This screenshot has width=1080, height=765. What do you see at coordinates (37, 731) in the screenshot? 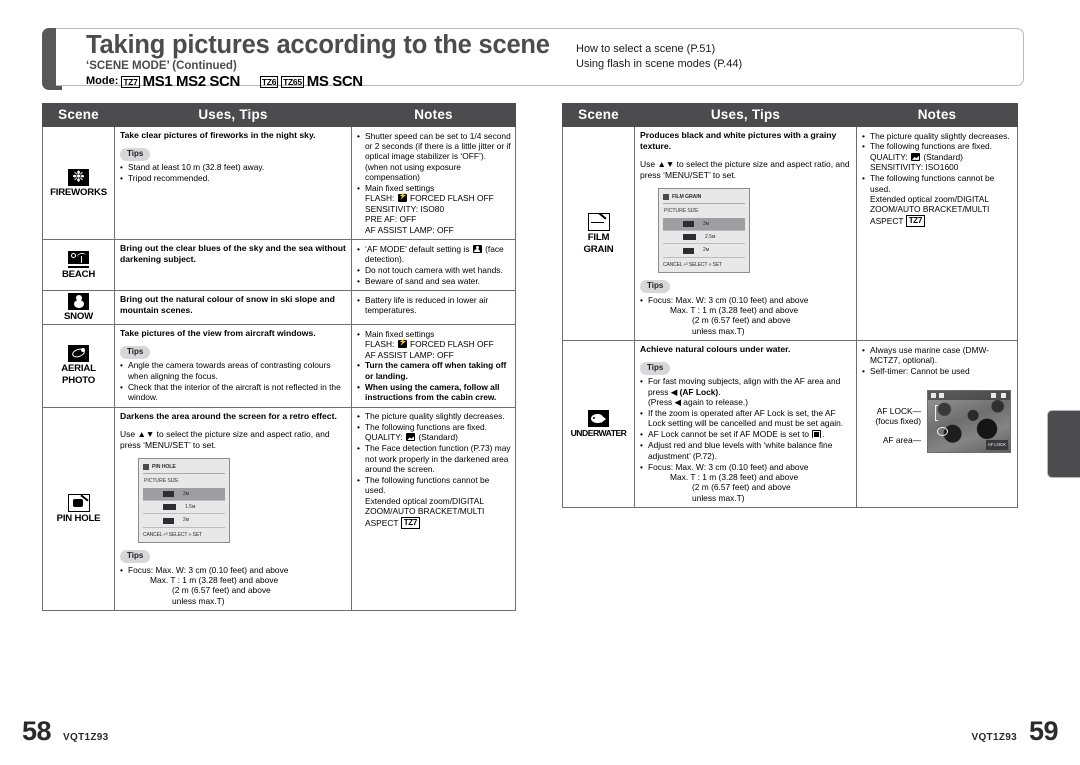
I see `page-number-left: 58` at bounding box center [37, 731].